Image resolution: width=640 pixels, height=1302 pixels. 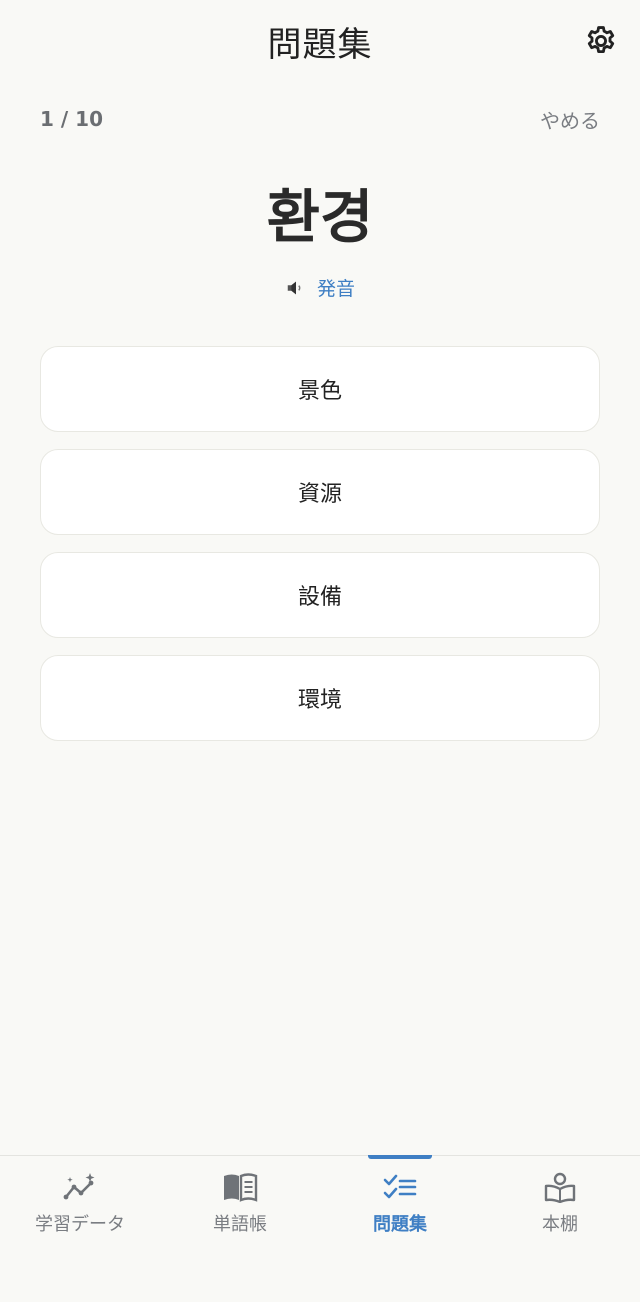 I want to click on open-book-icon, so click(x=241, y=1187).